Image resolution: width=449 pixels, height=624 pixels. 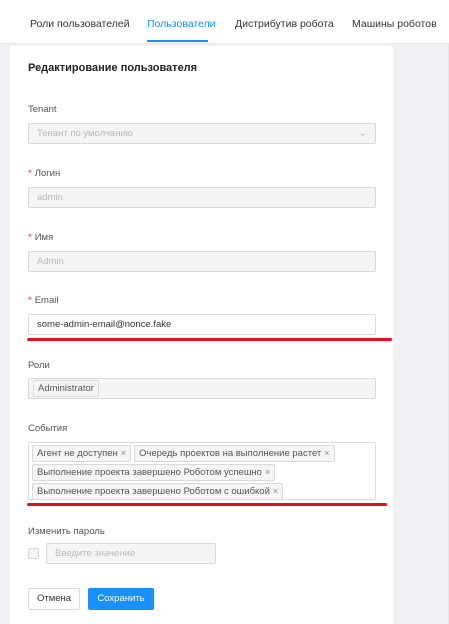 I want to click on tenant-value: Тенант по умолчанию, so click(x=85, y=133).